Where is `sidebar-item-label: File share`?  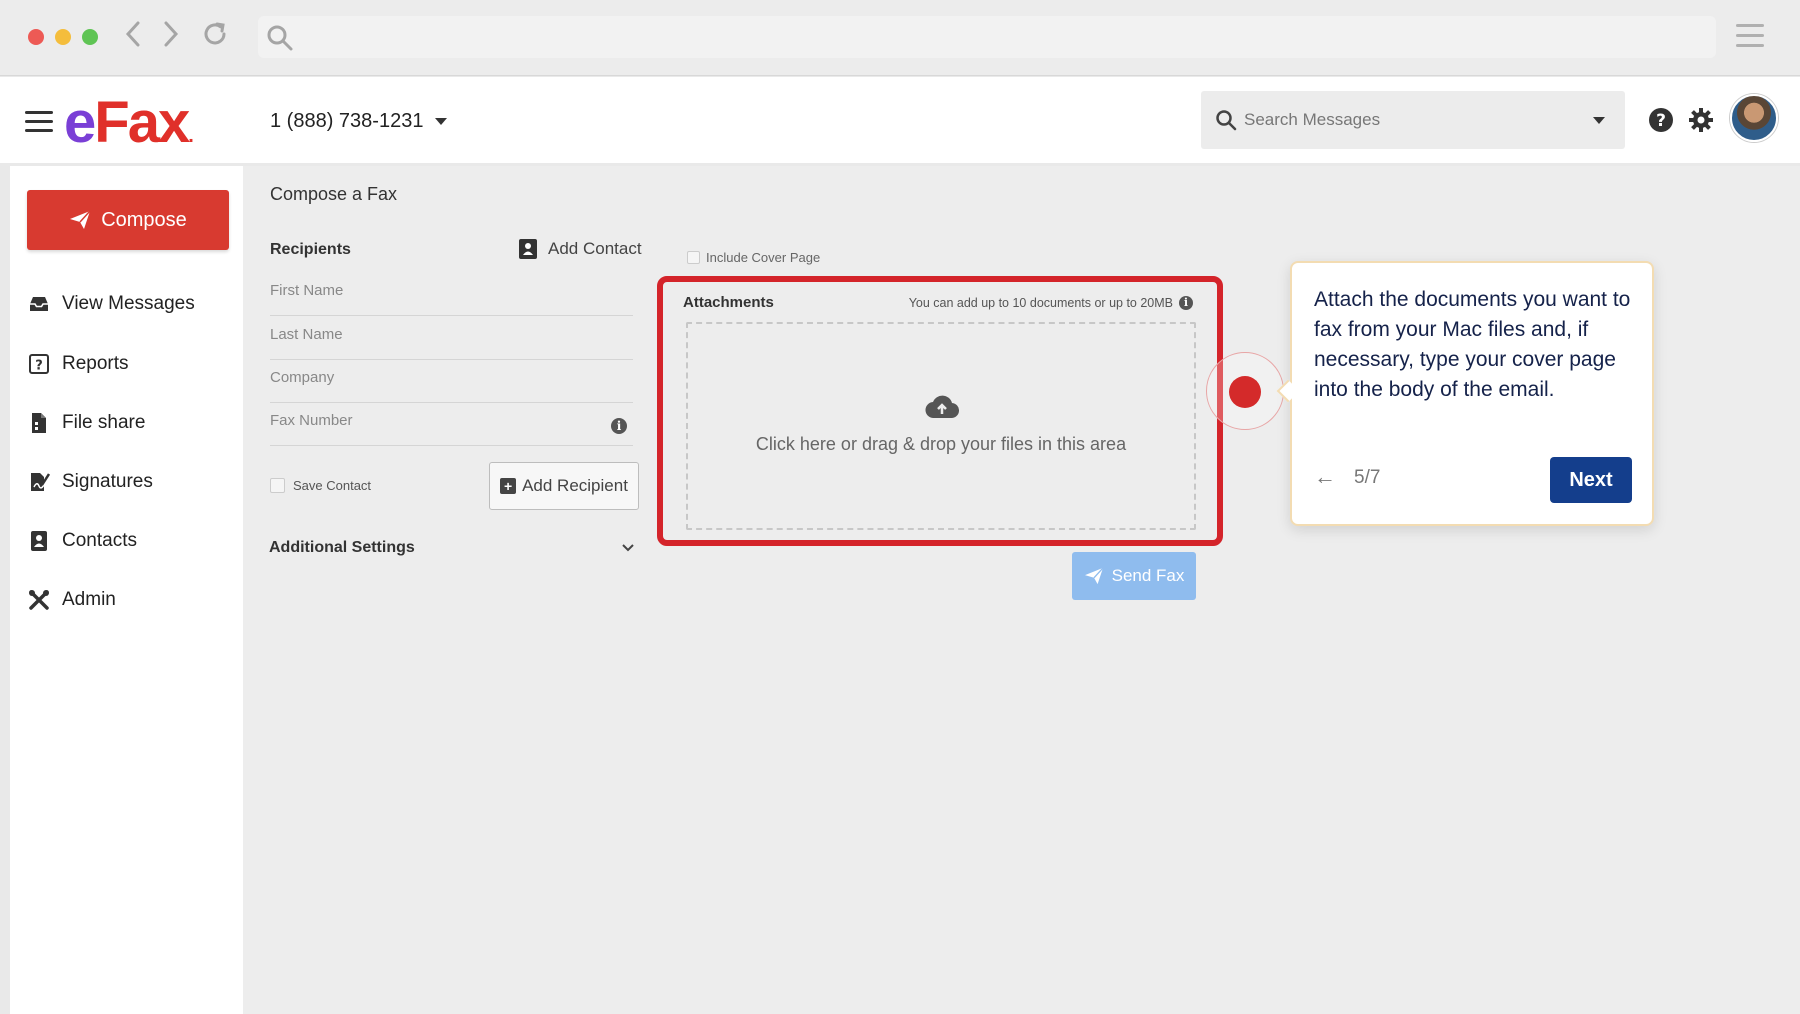 sidebar-item-label: File share is located at coordinates (104, 422).